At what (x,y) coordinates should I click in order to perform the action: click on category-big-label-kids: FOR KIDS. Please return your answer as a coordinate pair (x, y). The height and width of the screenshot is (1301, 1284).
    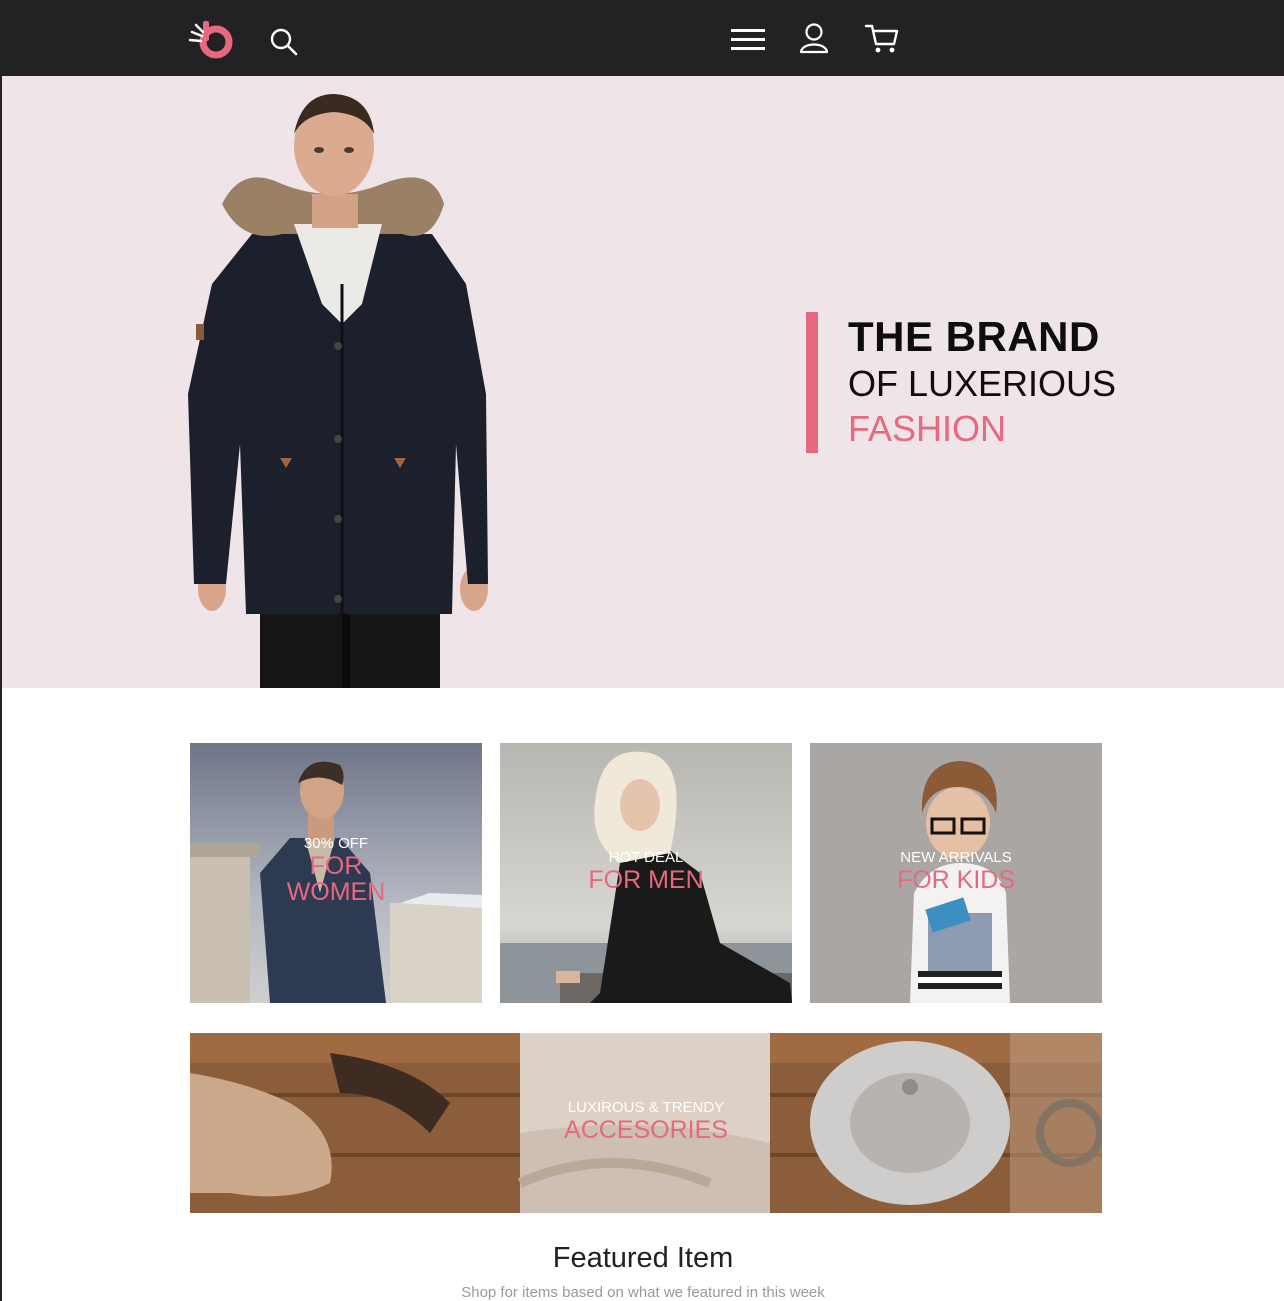
    Looking at the image, I should click on (956, 880).